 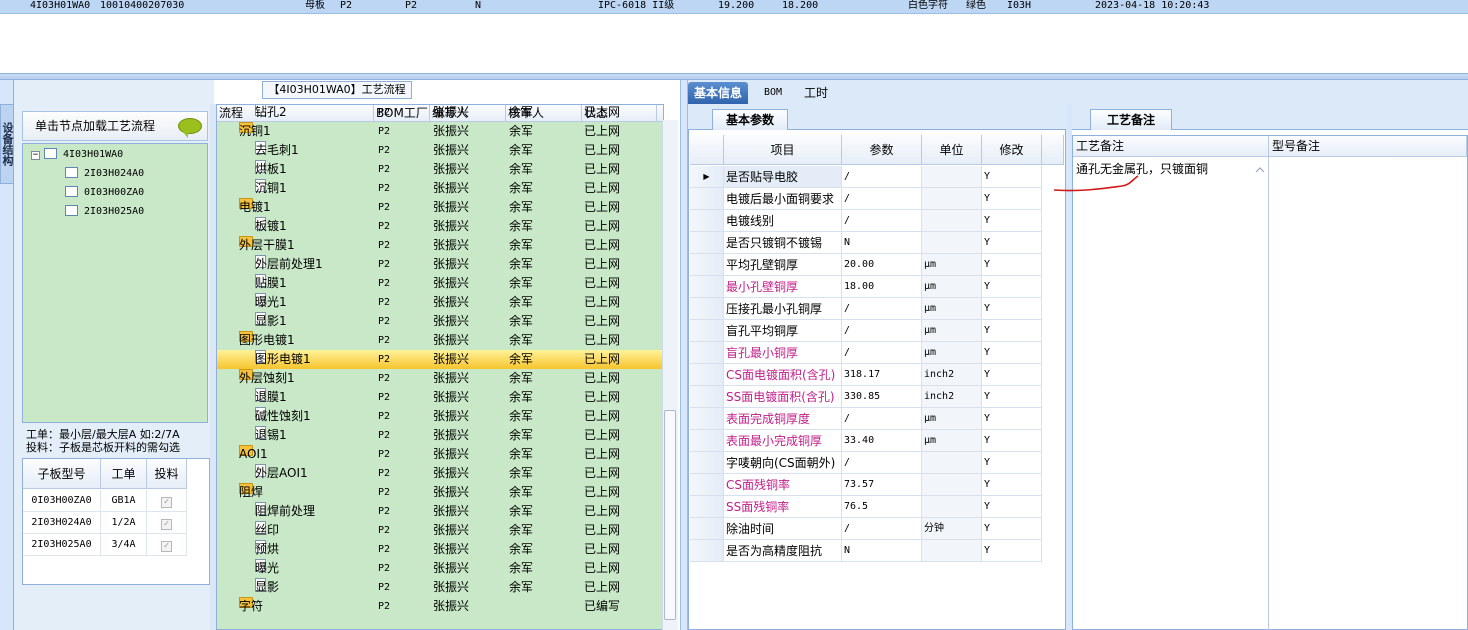 I want to click on sub-grid-header: 子板型号, so click(x=62, y=474).